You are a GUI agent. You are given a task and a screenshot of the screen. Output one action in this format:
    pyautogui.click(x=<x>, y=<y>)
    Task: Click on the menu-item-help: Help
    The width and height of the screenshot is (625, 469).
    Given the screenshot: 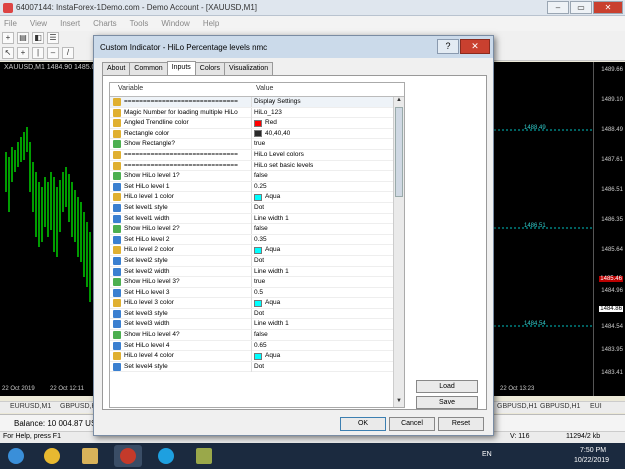 What is the action you would take?
    pyautogui.click(x=211, y=23)
    